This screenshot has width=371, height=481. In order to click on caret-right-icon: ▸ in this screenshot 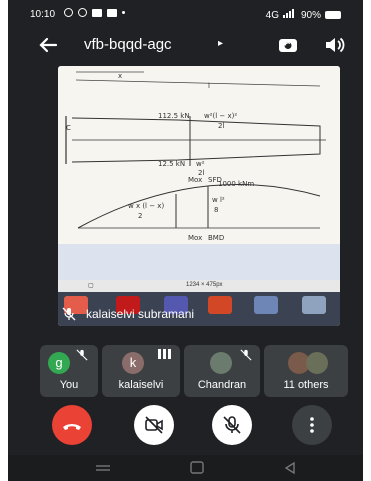, I will do `click(220, 43)`.